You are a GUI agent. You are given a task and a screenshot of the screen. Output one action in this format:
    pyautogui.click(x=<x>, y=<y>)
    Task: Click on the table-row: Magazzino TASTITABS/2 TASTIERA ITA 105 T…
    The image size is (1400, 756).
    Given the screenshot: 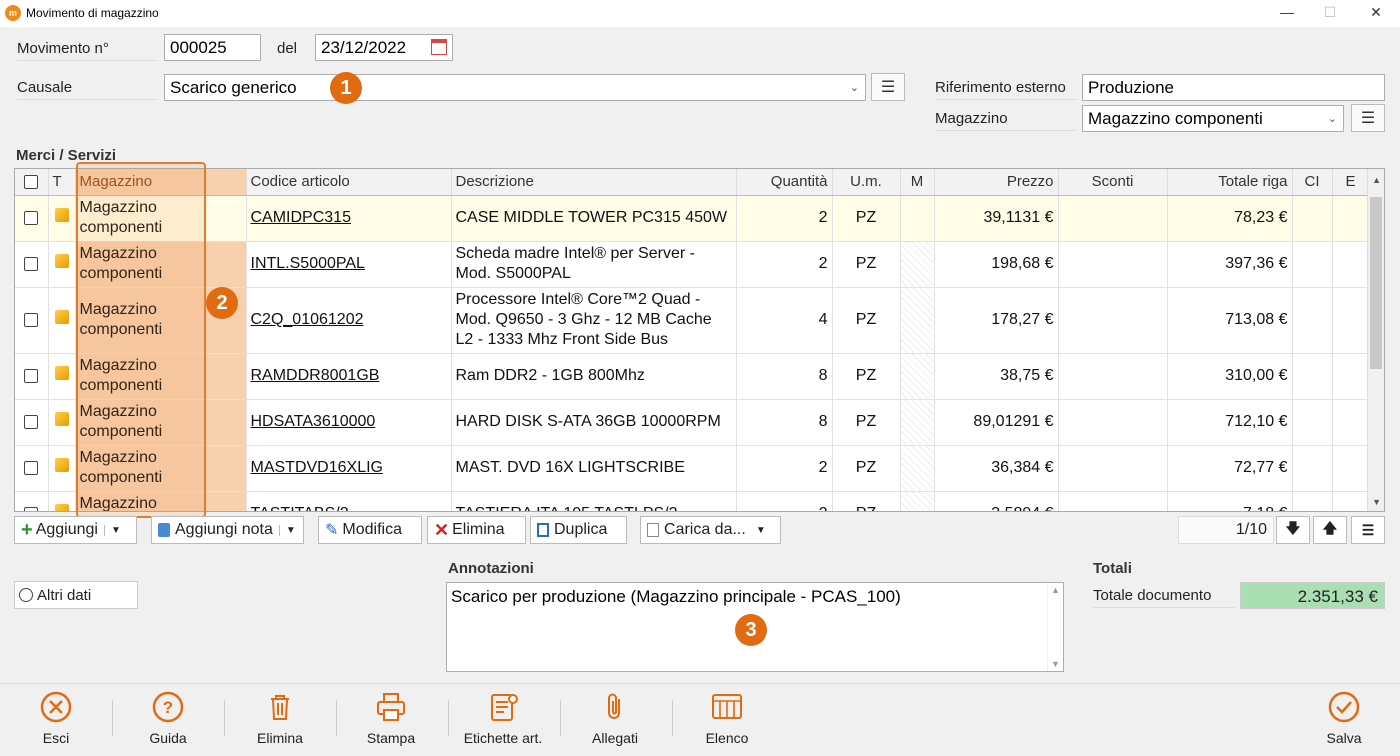 What is the action you would take?
    pyautogui.click(x=692, y=501)
    